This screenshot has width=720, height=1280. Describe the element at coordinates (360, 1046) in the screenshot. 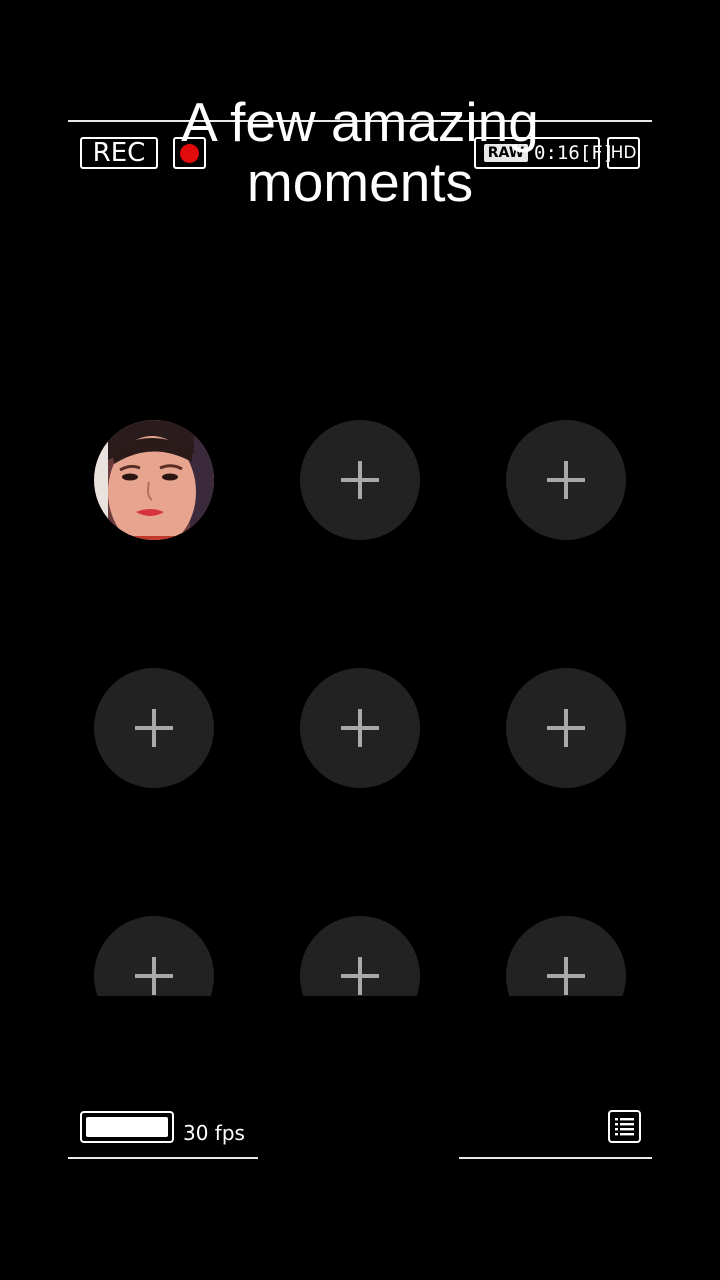

I see `grid-cutoff-mask` at that location.